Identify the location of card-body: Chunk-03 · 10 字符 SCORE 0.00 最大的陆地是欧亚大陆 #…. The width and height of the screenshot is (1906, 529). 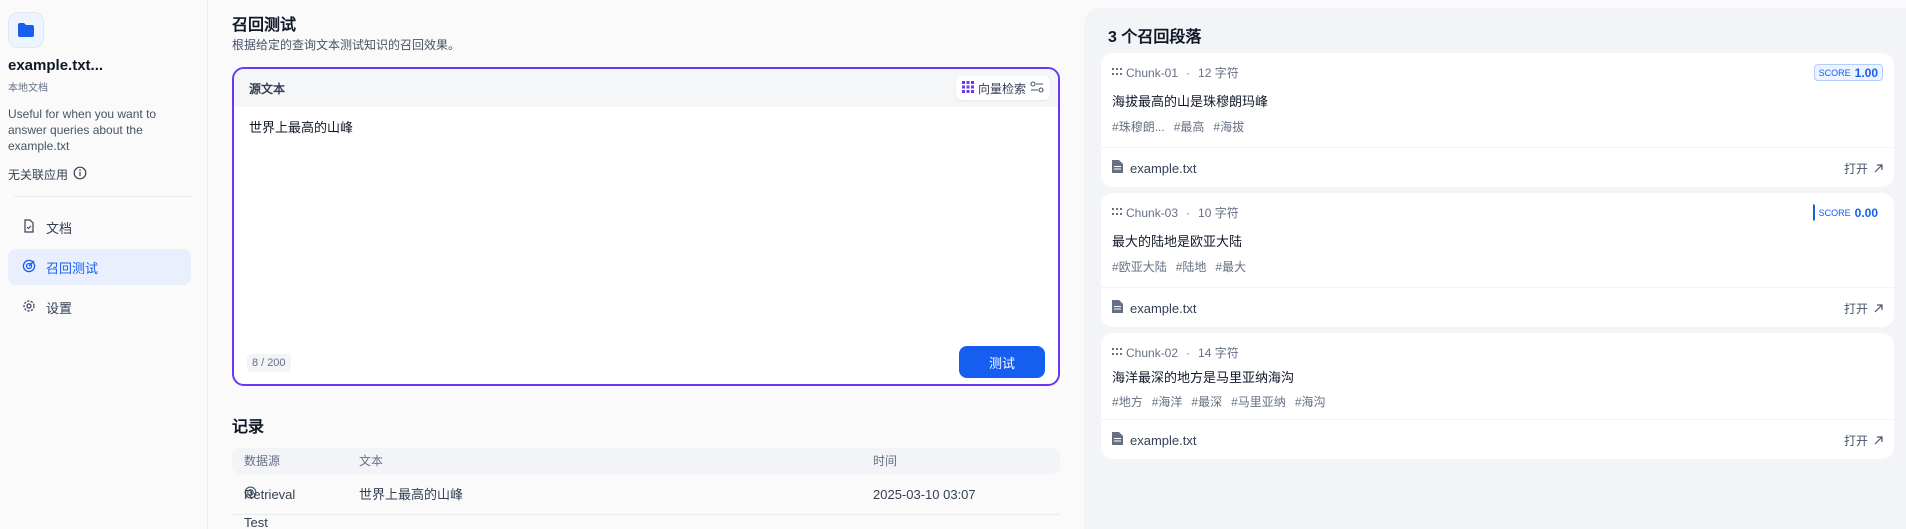
(1497, 240).